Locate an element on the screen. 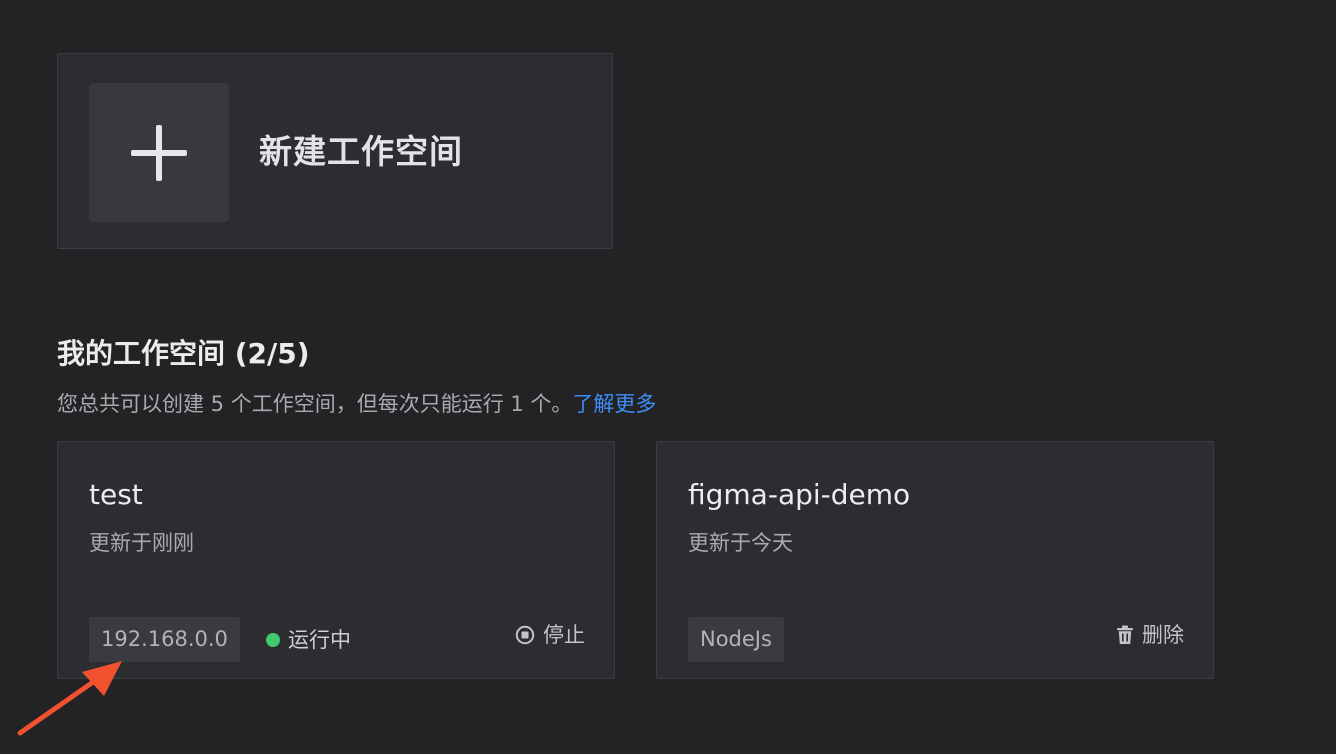 The height and width of the screenshot is (754, 1336). workspace-status: 运行中 is located at coordinates (308, 640).